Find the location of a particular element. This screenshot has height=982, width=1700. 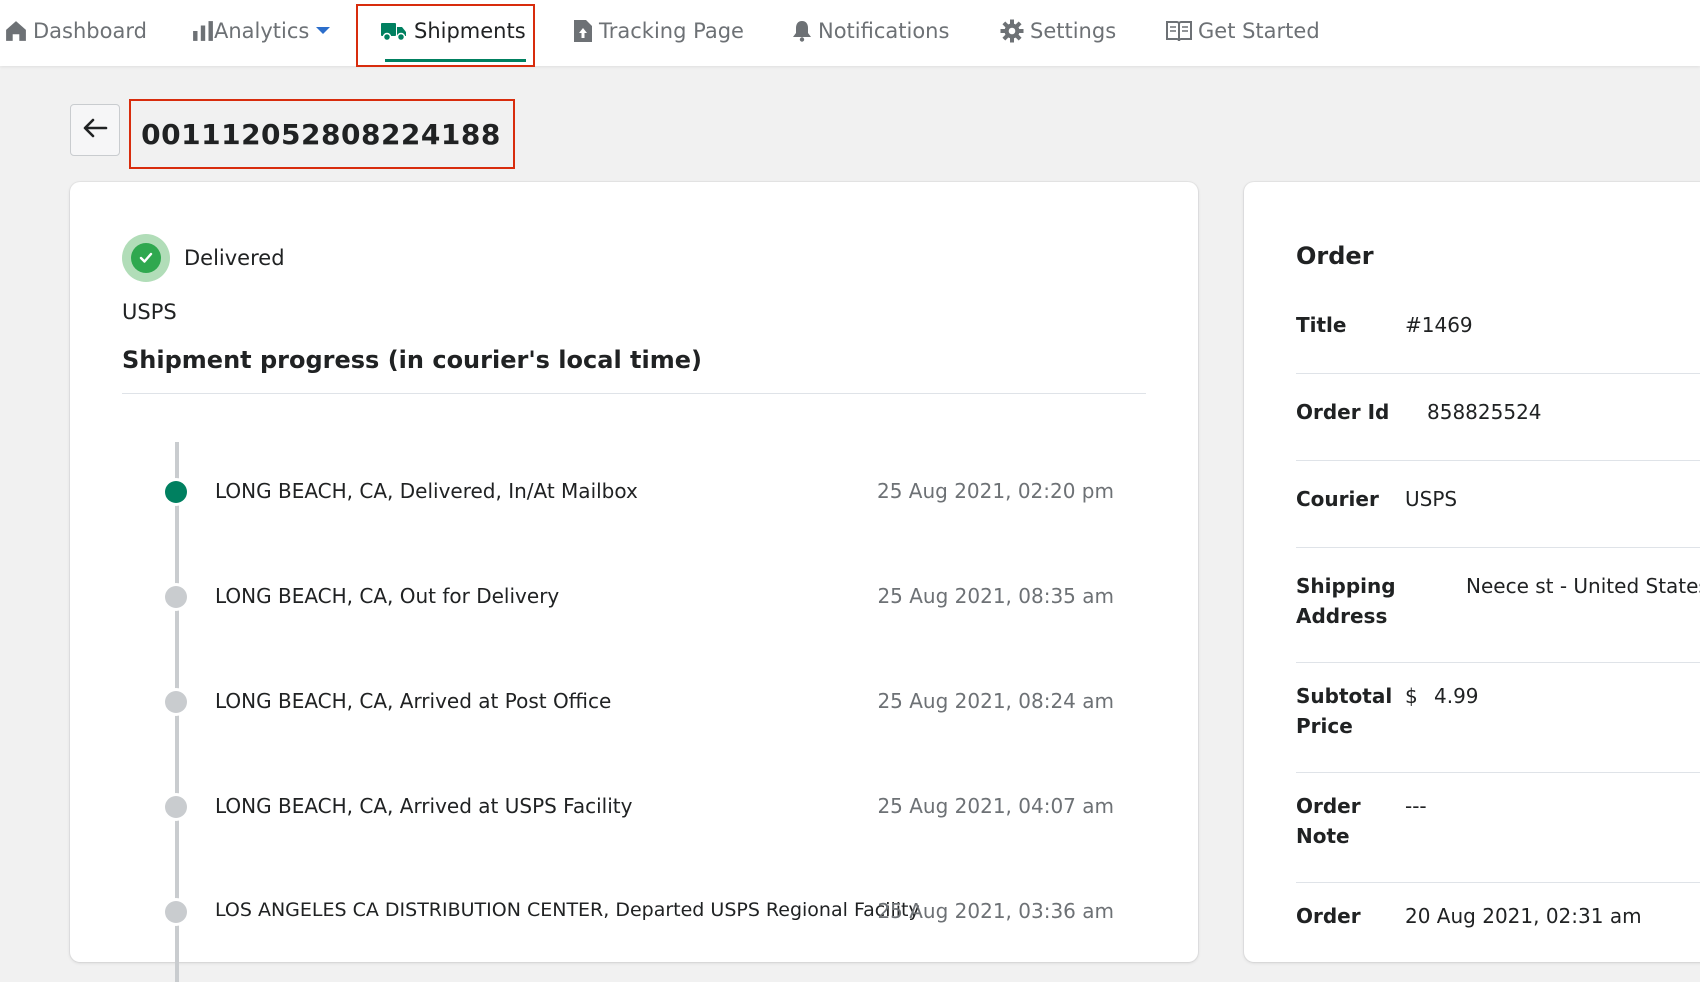

nav-notifications-label: Notifications is located at coordinates (884, 31).